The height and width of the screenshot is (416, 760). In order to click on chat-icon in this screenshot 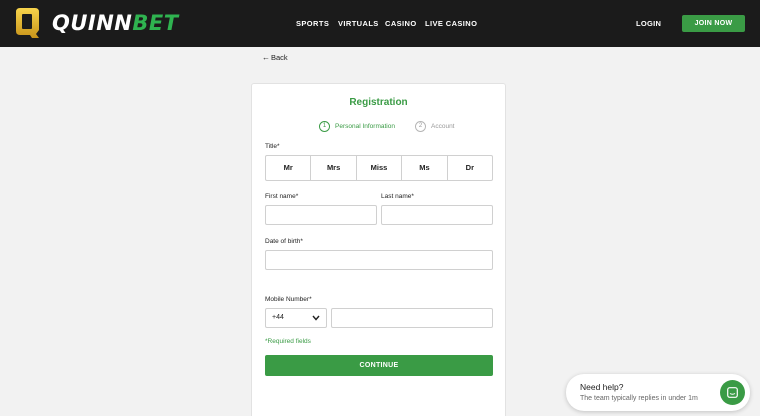, I will do `click(732, 392)`.